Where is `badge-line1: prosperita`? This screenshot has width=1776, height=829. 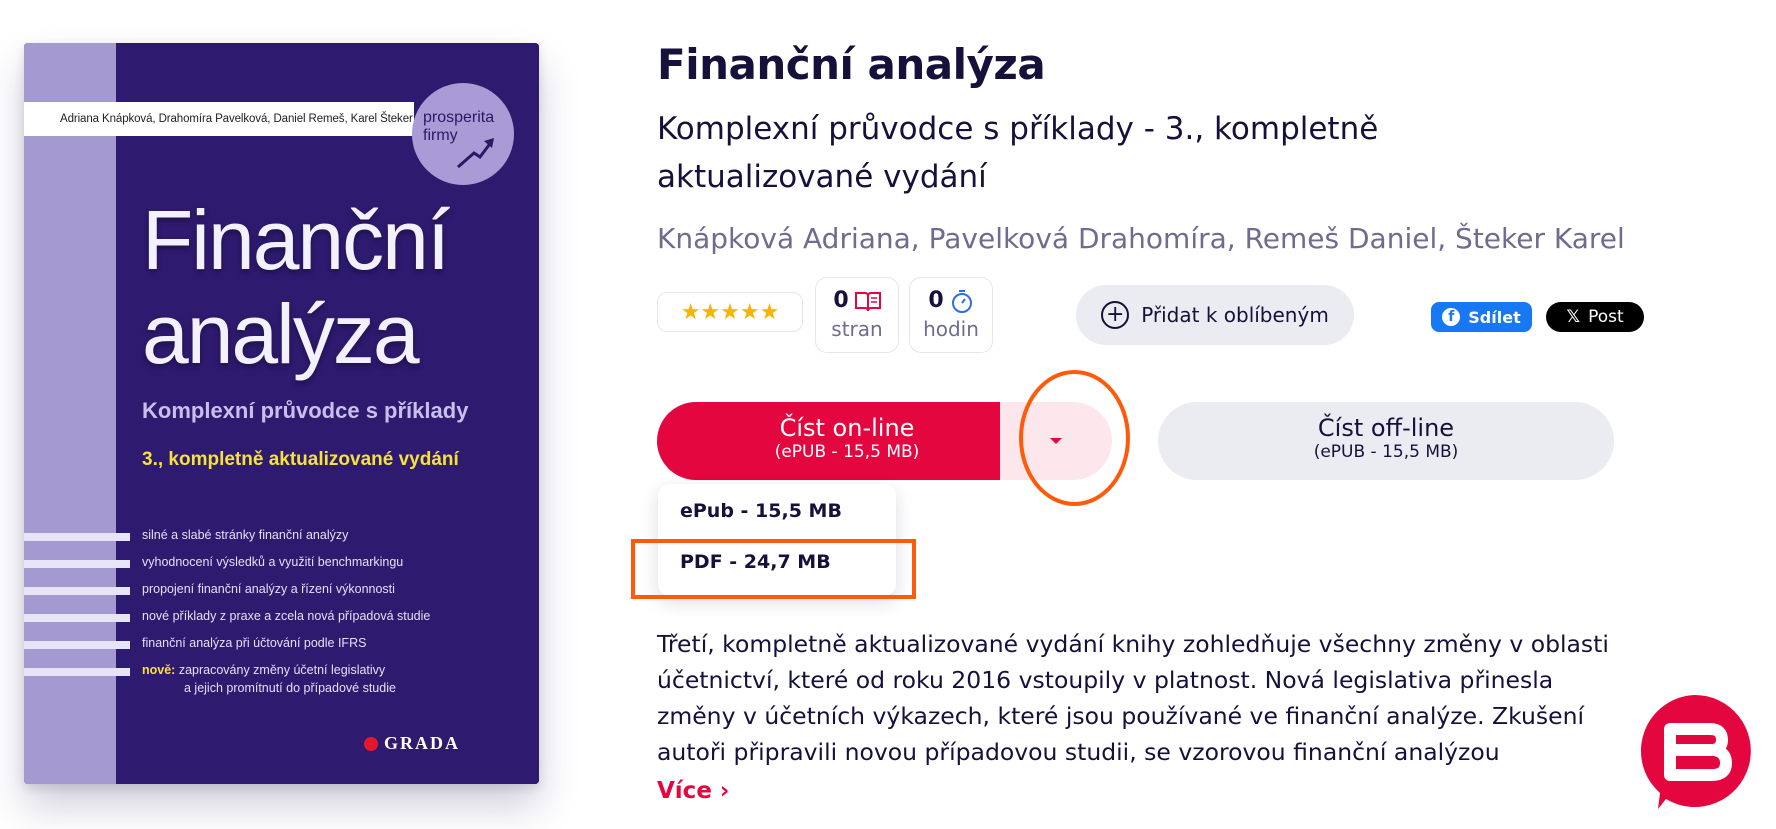 badge-line1: prosperita is located at coordinates (459, 117).